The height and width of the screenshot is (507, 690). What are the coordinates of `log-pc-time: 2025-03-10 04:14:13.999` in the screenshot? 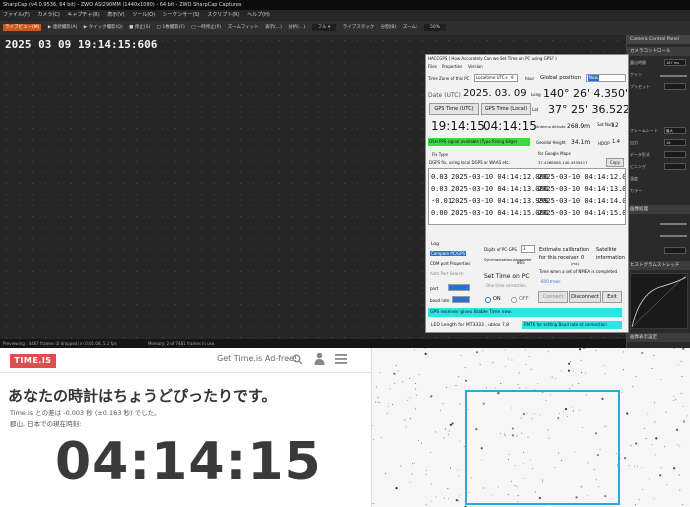 It's located at (499, 201).